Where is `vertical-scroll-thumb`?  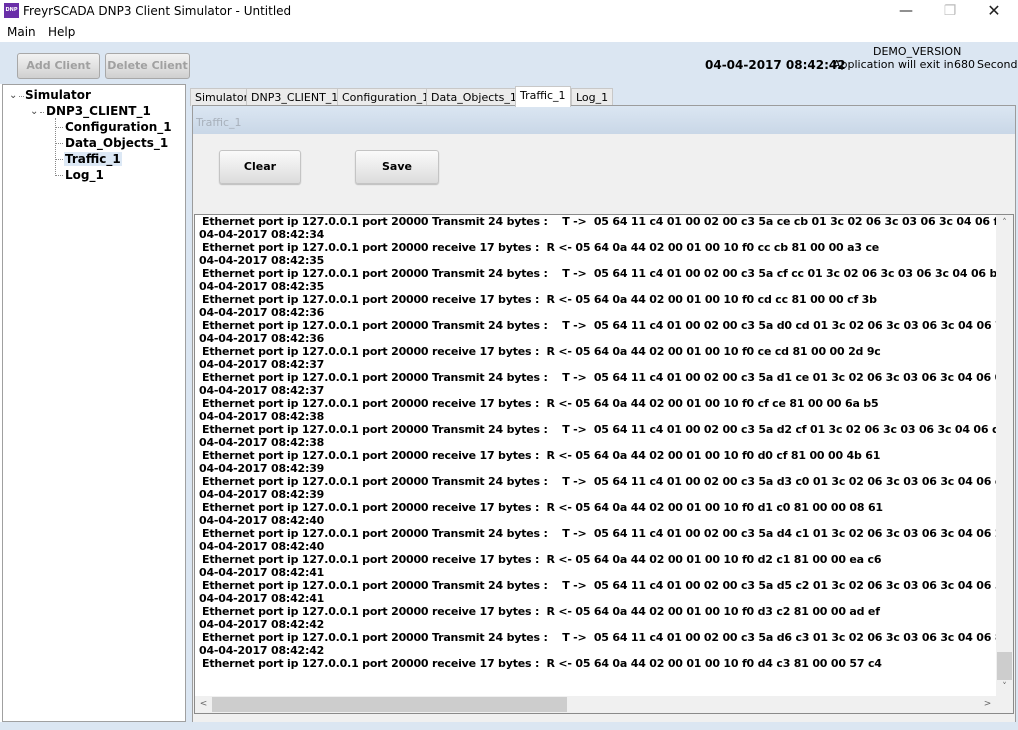 vertical-scroll-thumb is located at coordinates (1004, 666).